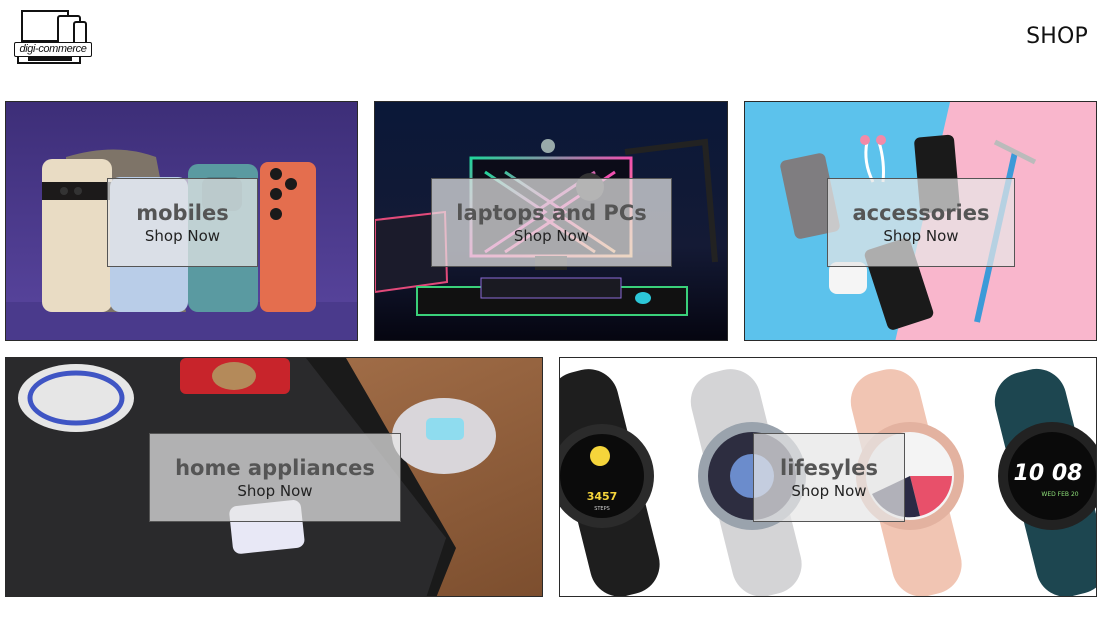 The image size is (1102, 636). I want to click on category-overlay: accessories Shop Now, so click(921, 222).